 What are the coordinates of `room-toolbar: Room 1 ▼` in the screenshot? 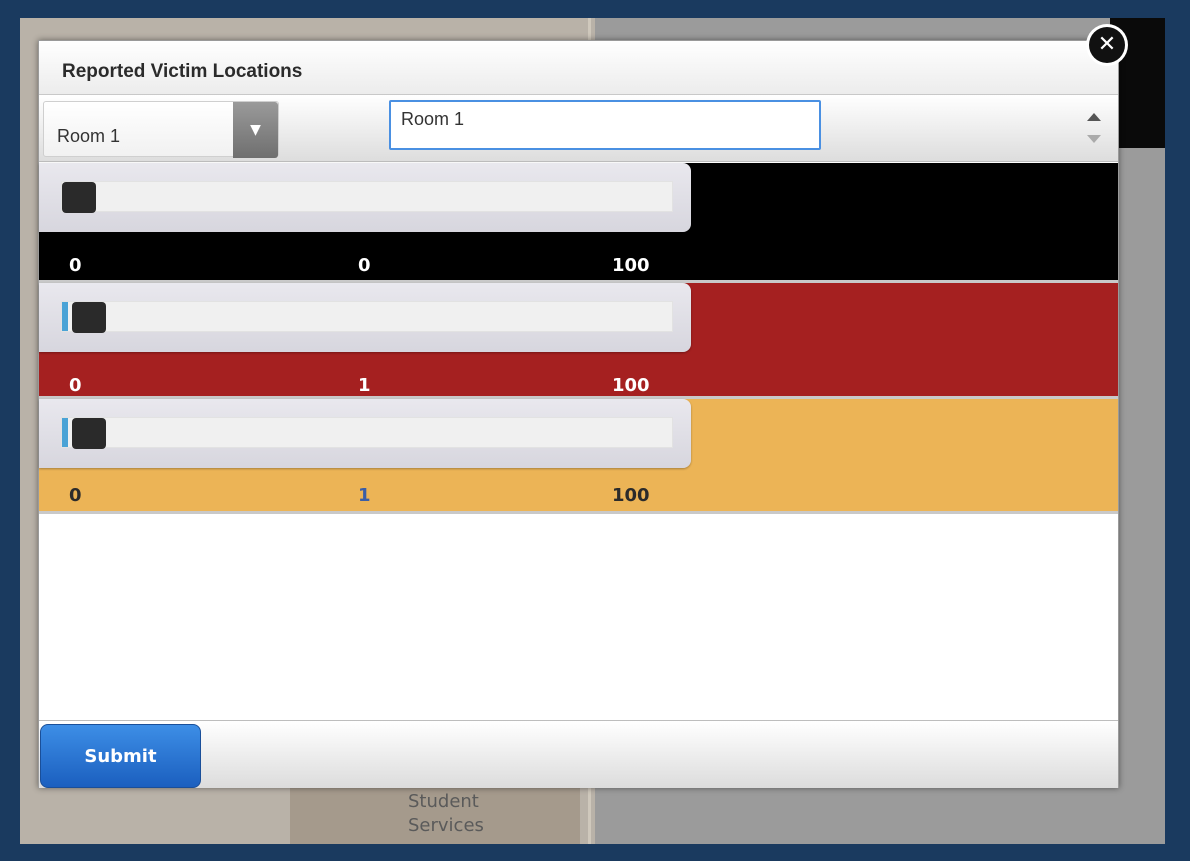 It's located at (578, 128).